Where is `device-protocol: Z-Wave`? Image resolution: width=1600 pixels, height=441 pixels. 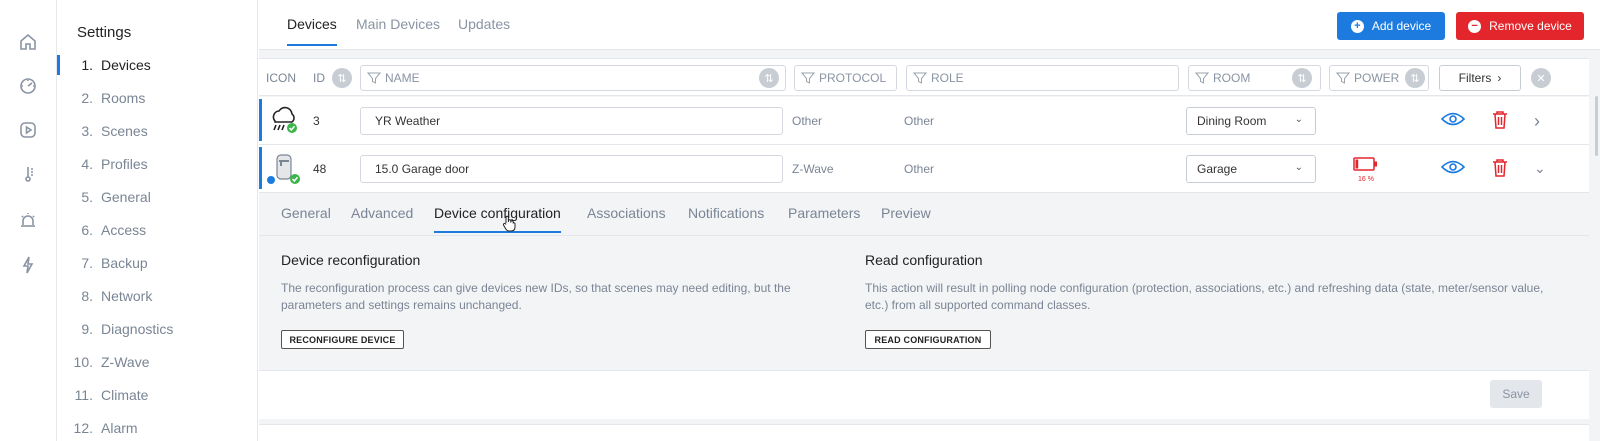
device-protocol: Z-Wave is located at coordinates (813, 169).